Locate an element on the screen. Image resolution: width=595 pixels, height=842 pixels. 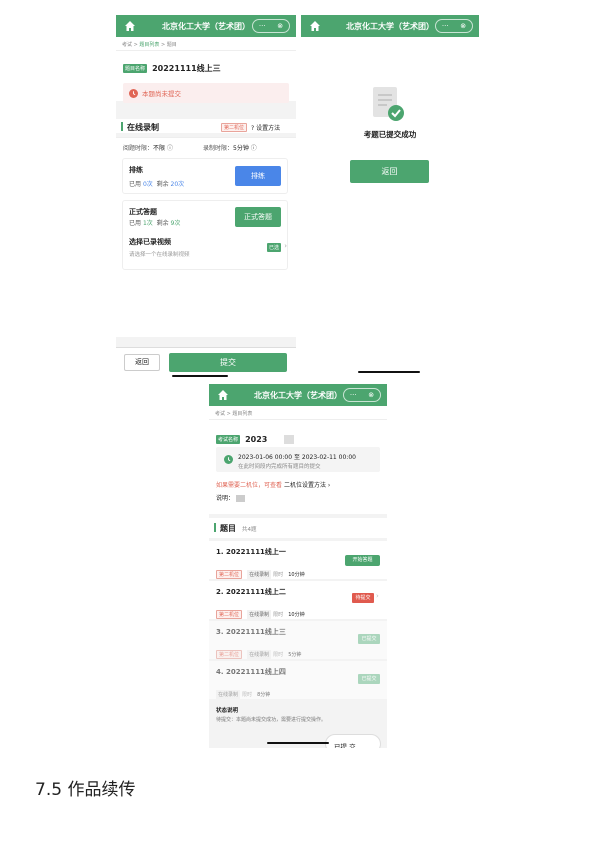
question-item-1: 1. 20221111线上一 第二机位 在线录制 限时 10分钟 开始答题 is located at coordinates (298, 560).